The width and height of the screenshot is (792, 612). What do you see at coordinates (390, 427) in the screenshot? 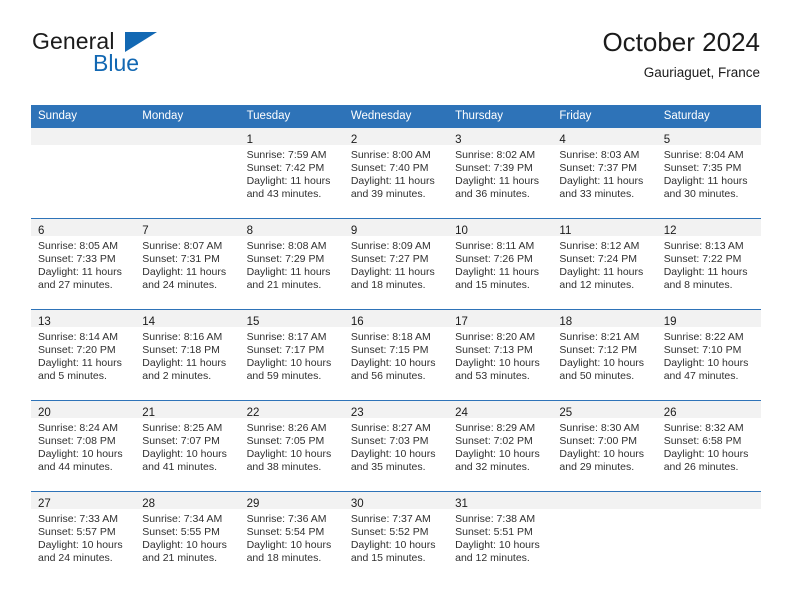
I see `sunrise-text: Sunrise: 8:27 AM` at bounding box center [390, 427].